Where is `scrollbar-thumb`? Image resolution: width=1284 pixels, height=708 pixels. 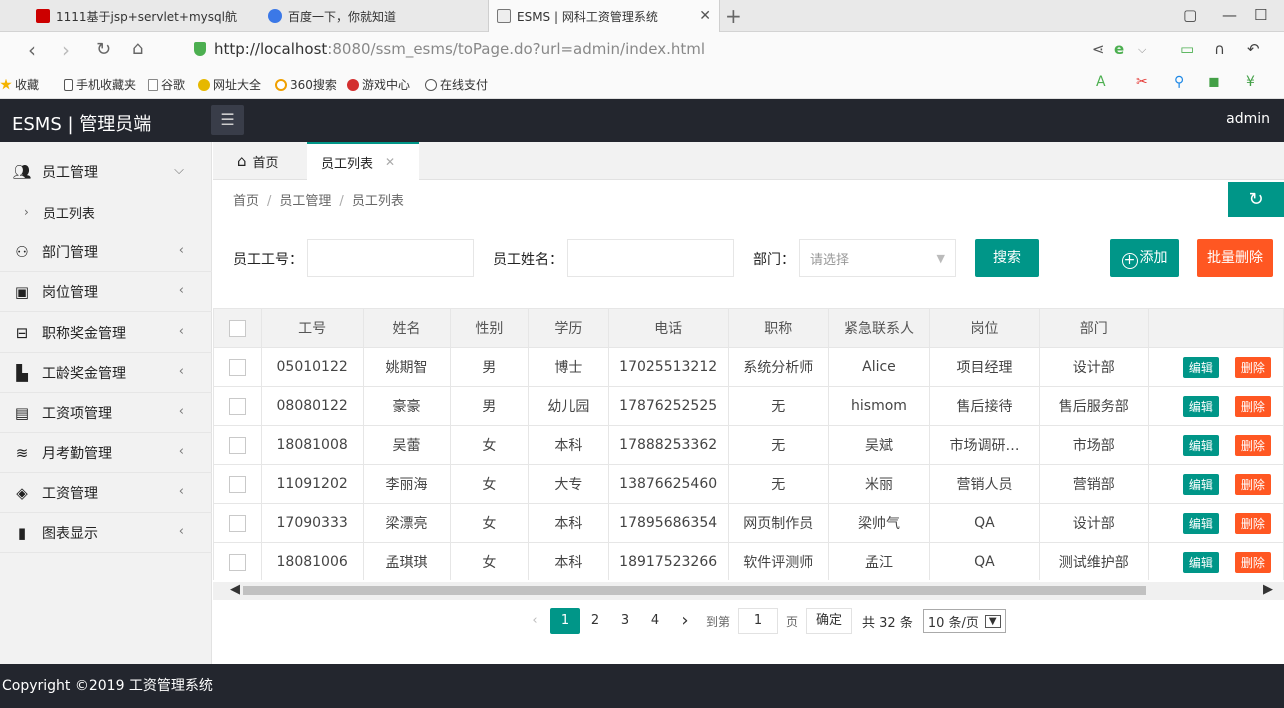 scrollbar-thumb is located at coordinates (694, 590).